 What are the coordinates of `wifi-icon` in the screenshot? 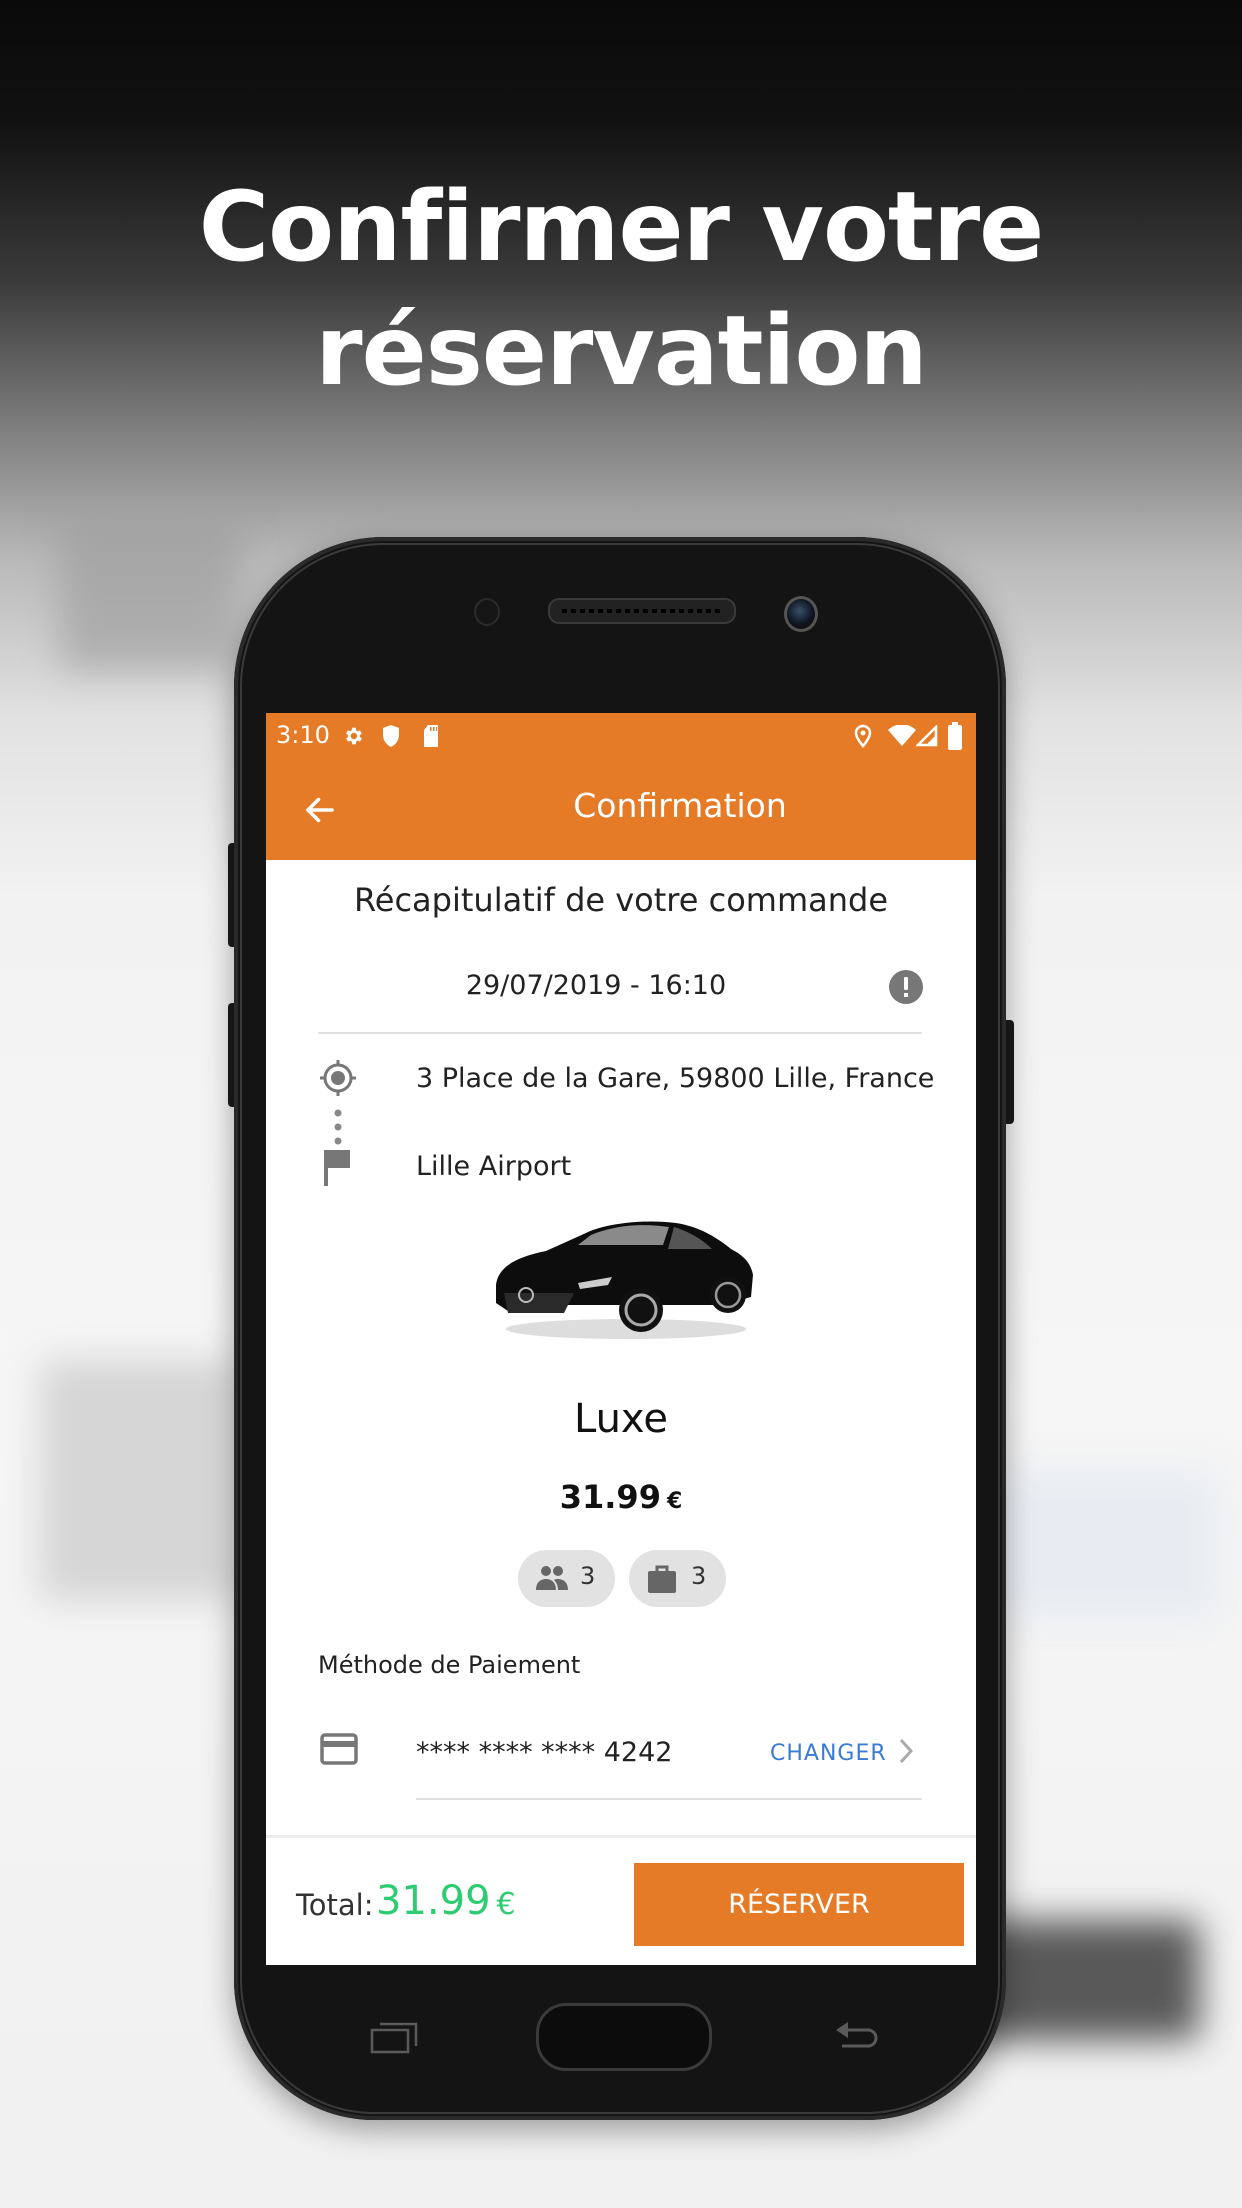 It's located at (902, 735).